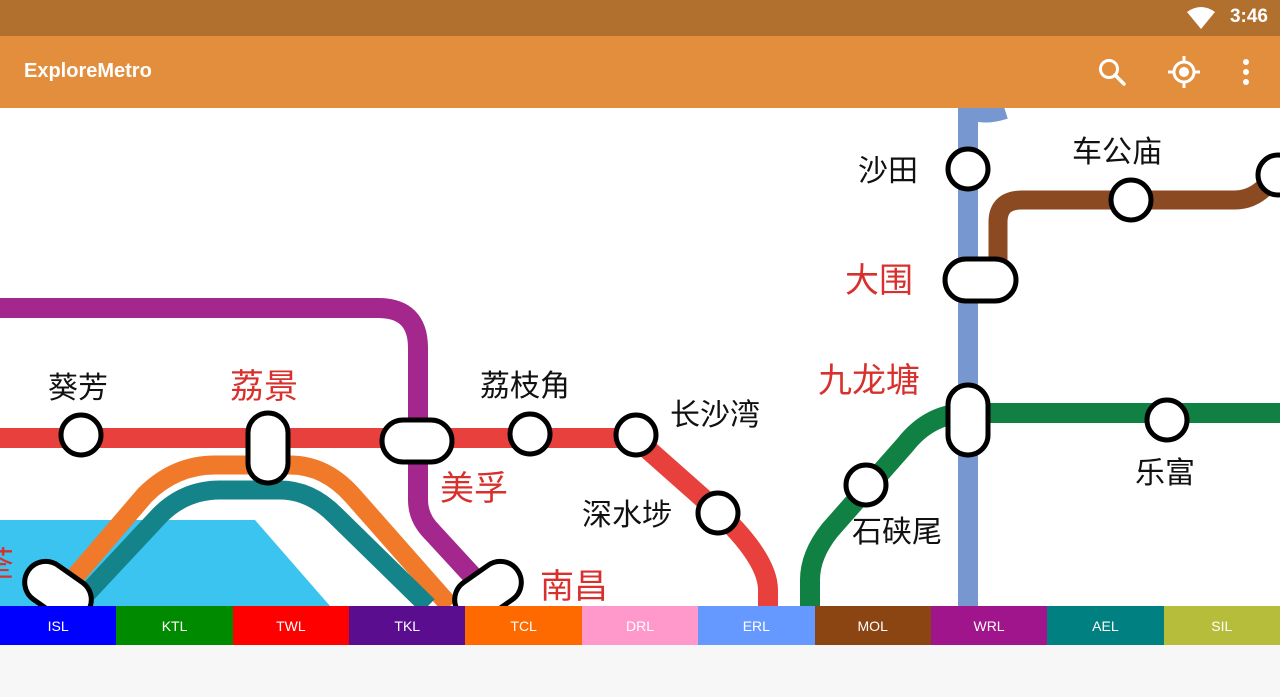 The width and height of the screenshot is (1280, 697). What do you see at coordinates (474, 489) in the screenshot?
I see `label-mei-foo: 美孚` at bounding box center [474, 489].